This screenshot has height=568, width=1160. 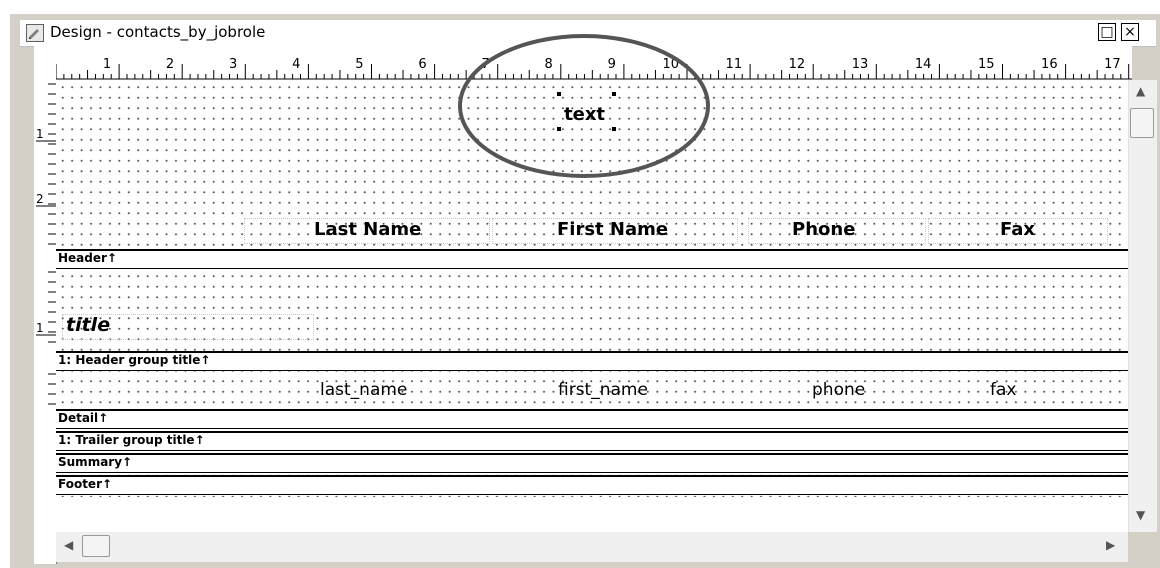 I want to click on right-arrow-icon: ▶, so click(x=1110, y=545).